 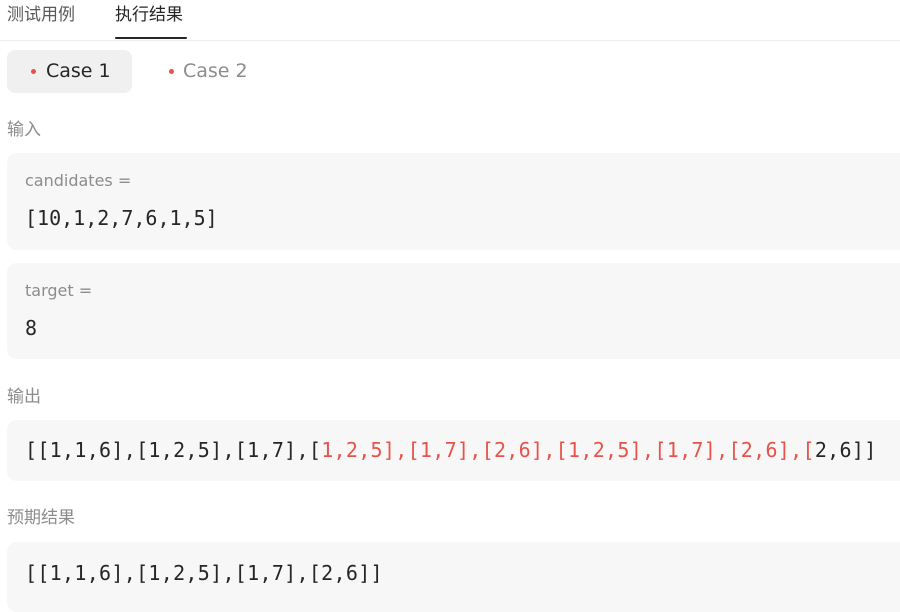 What do you see at coordinates (31, 328) in the screenshot?
I see `param-value: 8` at bounding box center [31, 328].